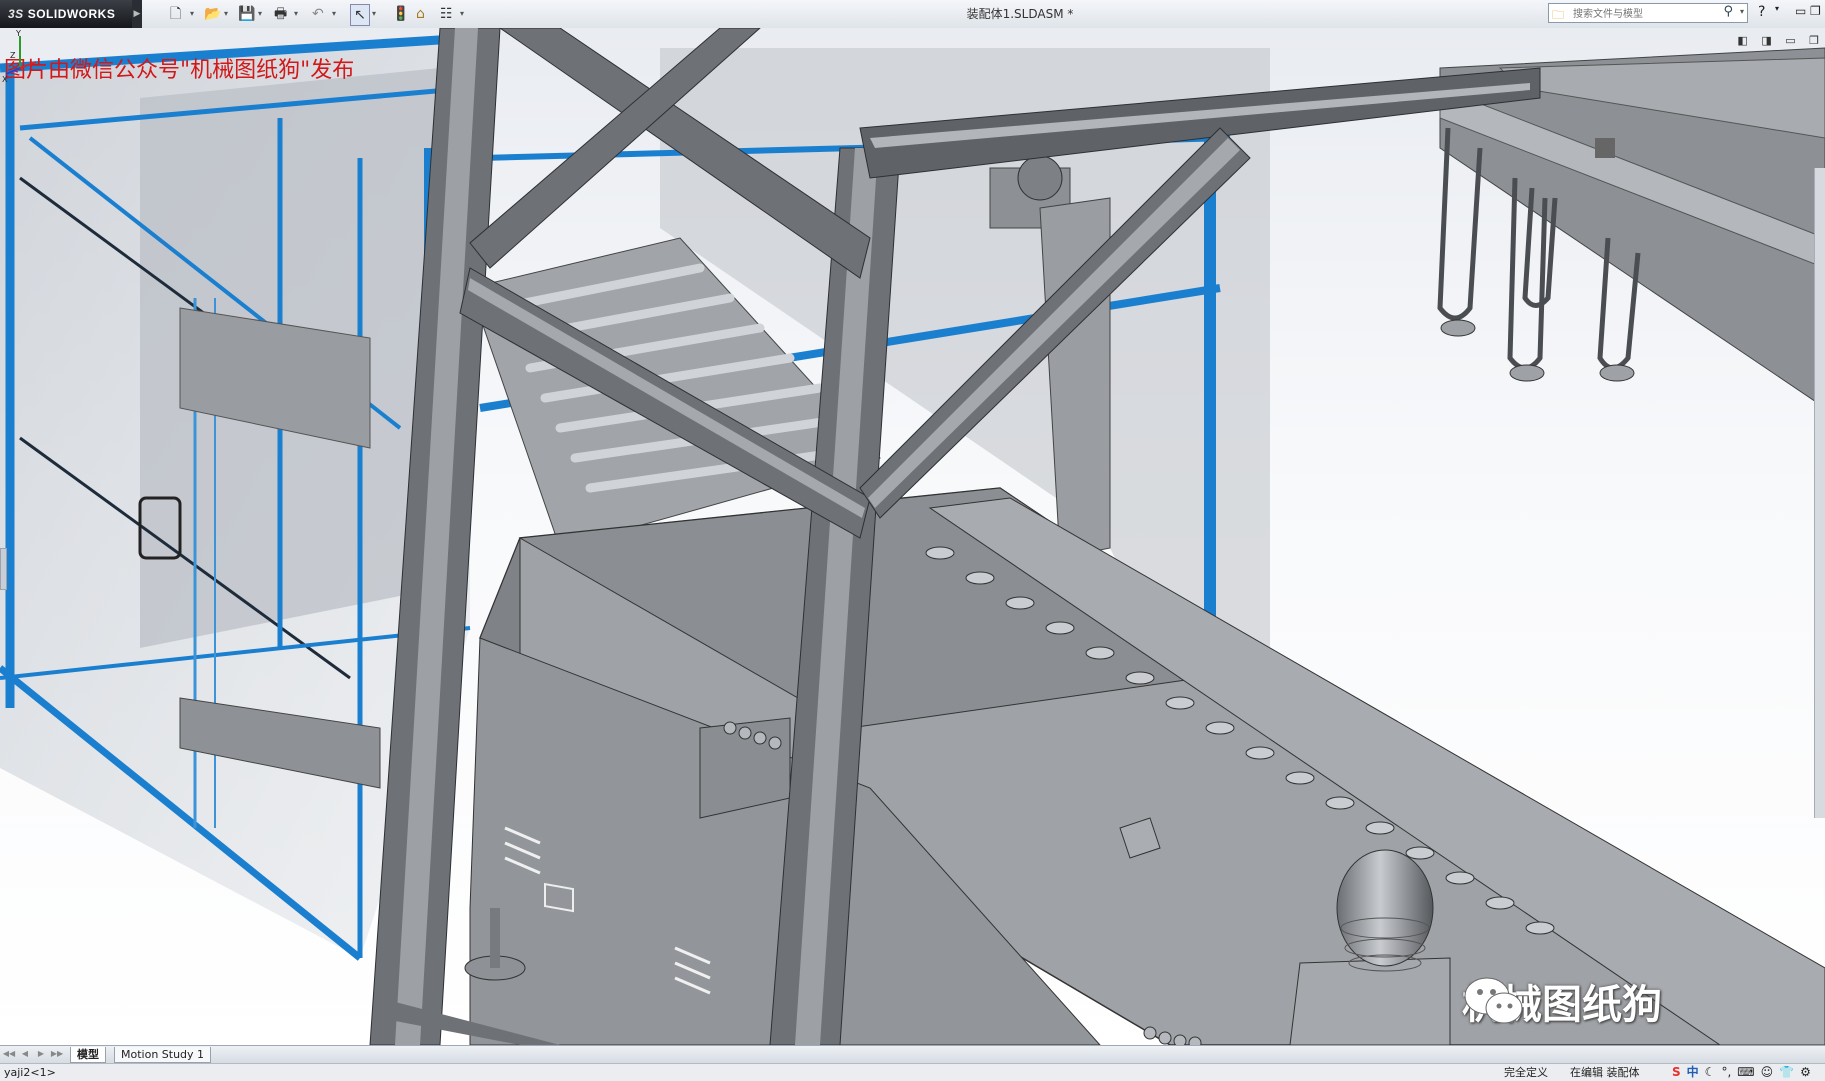 The height and width of the screenshot is (1081, 1825). What do you see at coordinates (1728, 11) in the screenshot?
I see `search-icon: ⚲` at bounding box center [1728, 11].